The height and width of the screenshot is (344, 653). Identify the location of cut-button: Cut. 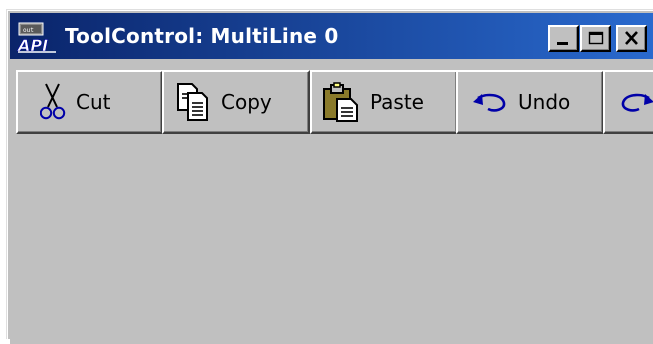
(89, 102).